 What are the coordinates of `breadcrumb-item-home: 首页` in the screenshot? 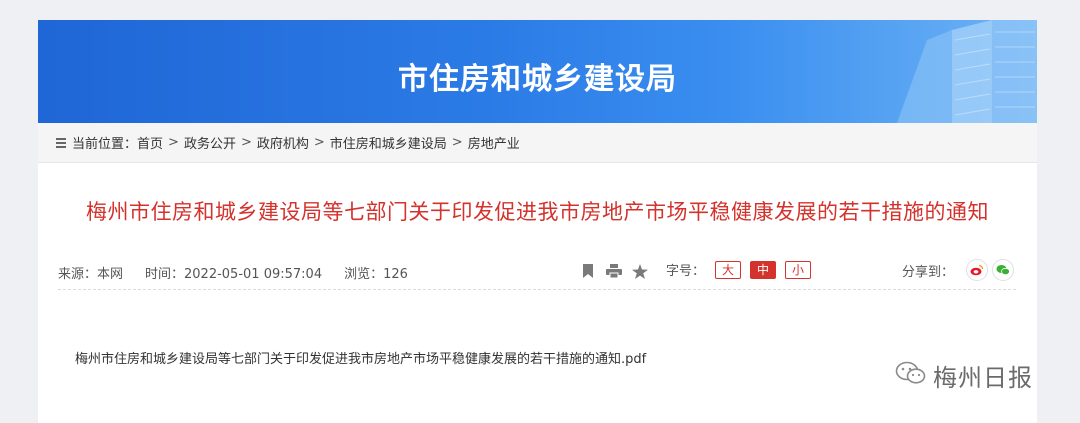 It's located at (150, 142).